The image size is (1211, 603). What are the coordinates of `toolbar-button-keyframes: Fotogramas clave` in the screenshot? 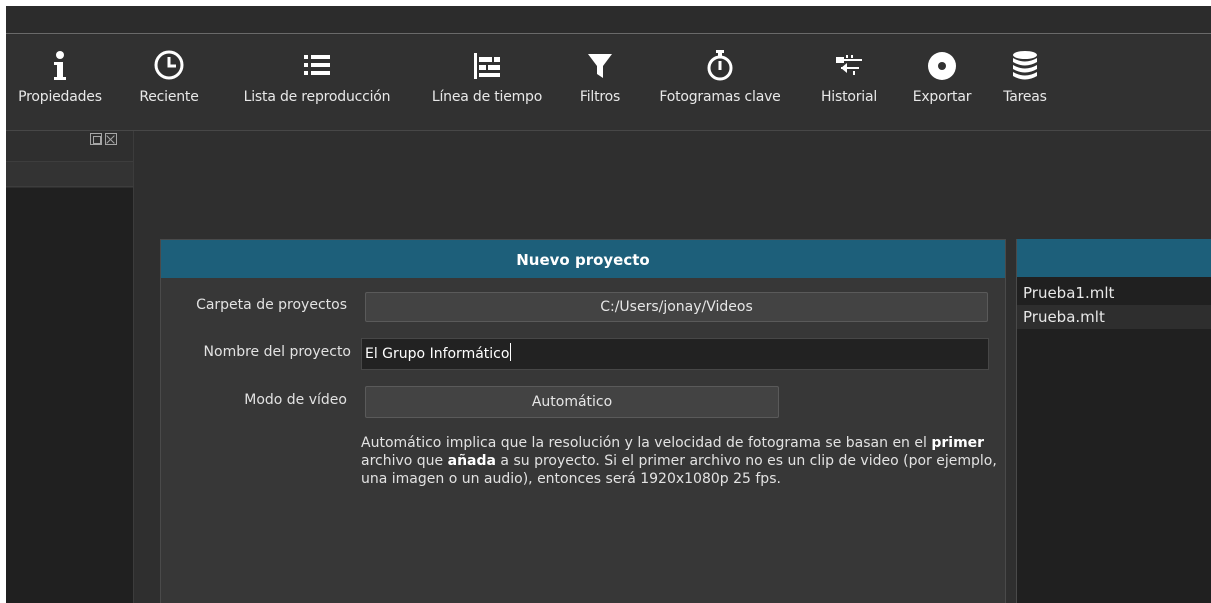 It's located at (720, 89).